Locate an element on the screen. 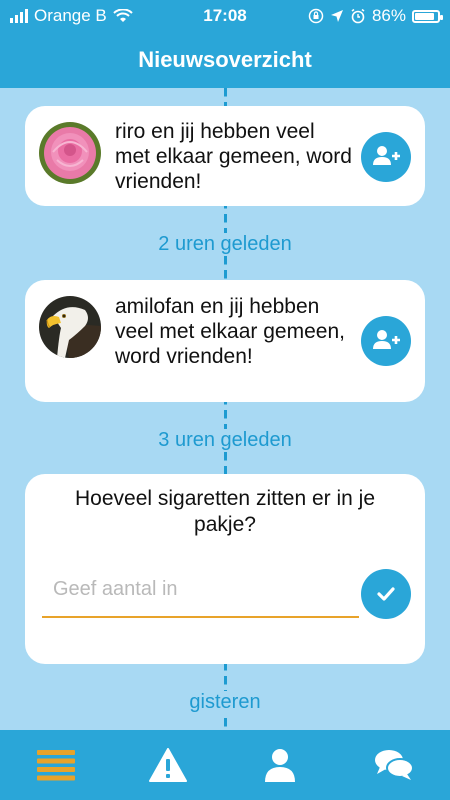  location-icon is located at coordinates (336, 16).